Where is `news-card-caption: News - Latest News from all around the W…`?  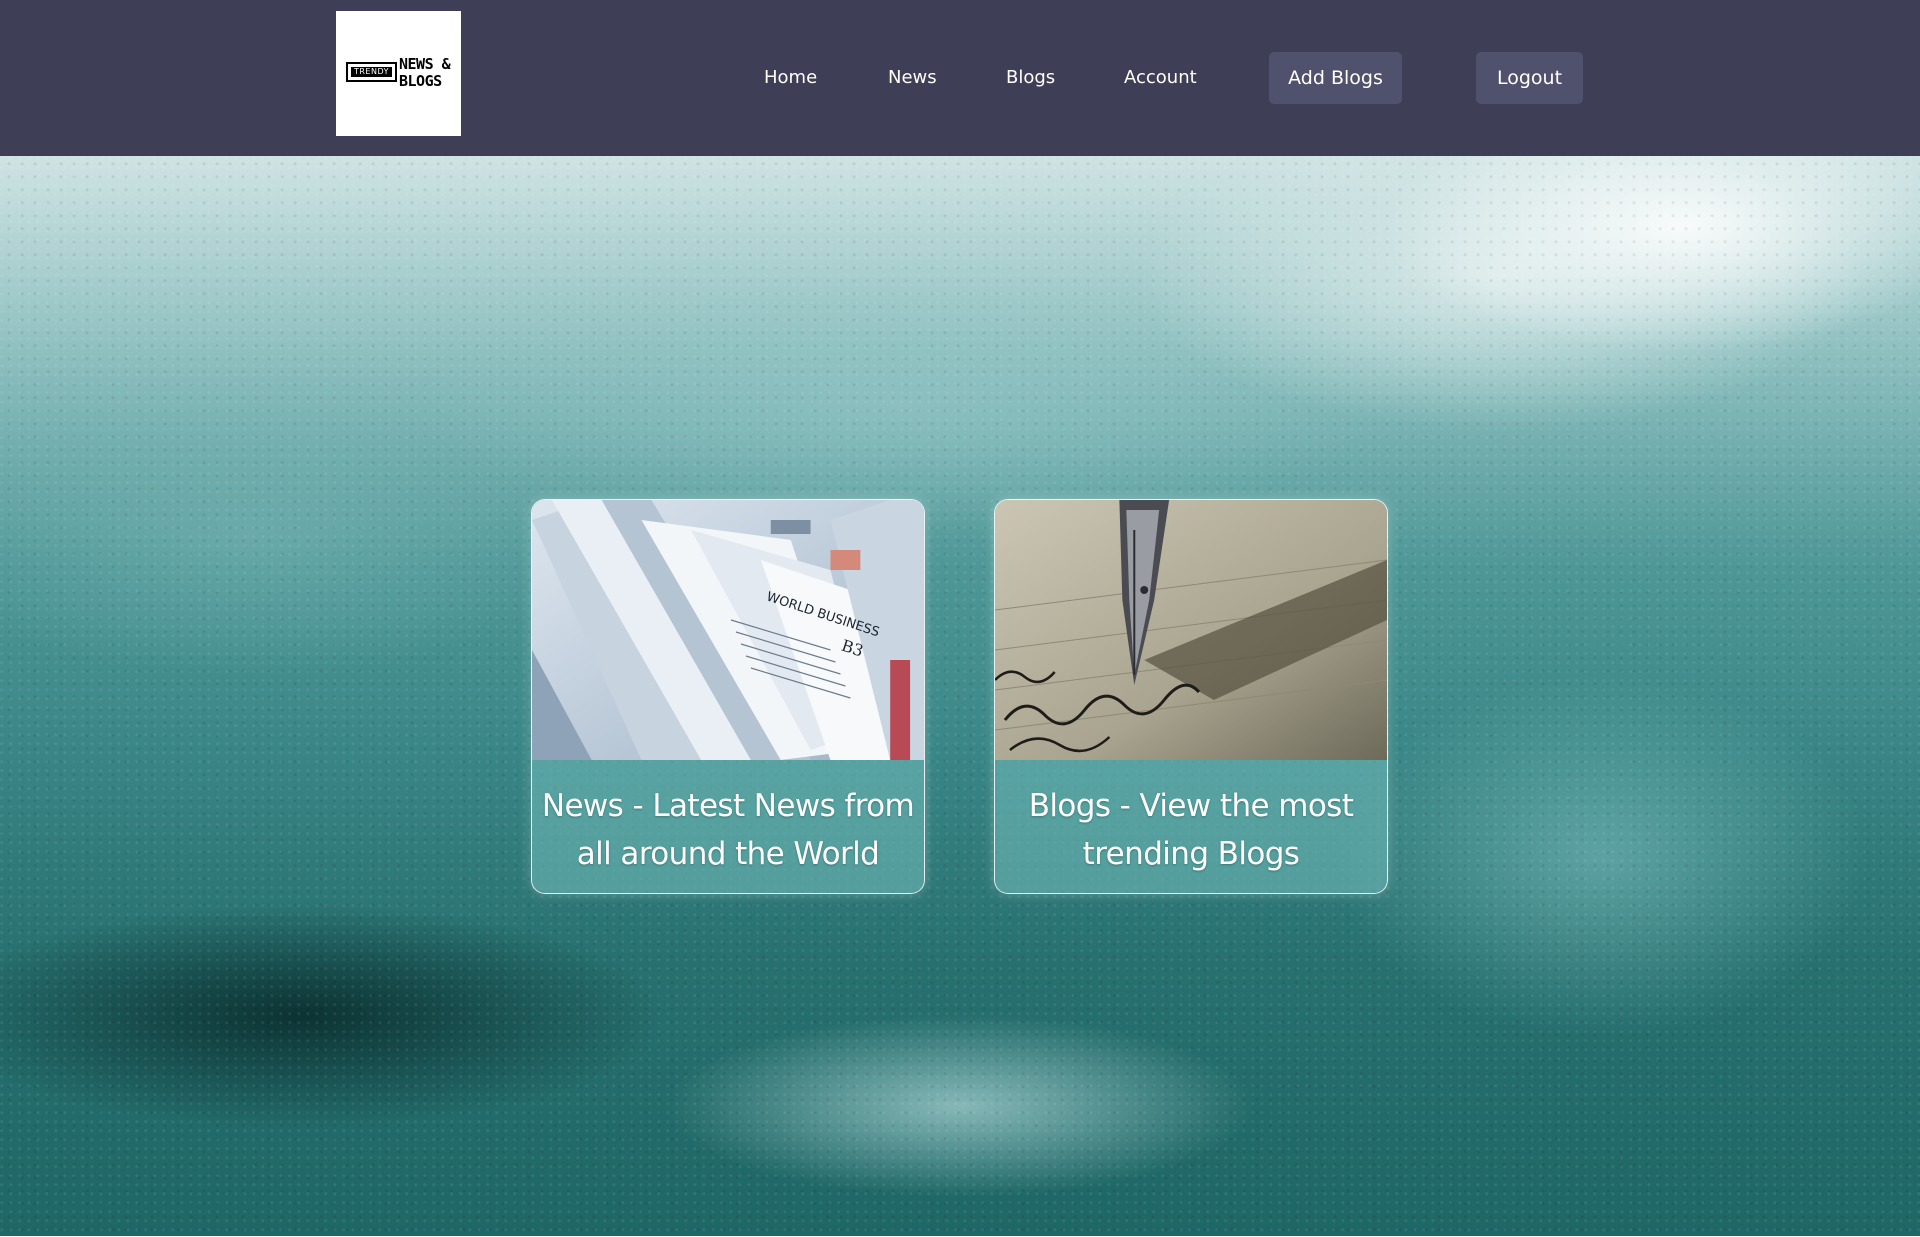
news-card-caption: News - Latest News from all around the W… is located at coordinates (728, 826).